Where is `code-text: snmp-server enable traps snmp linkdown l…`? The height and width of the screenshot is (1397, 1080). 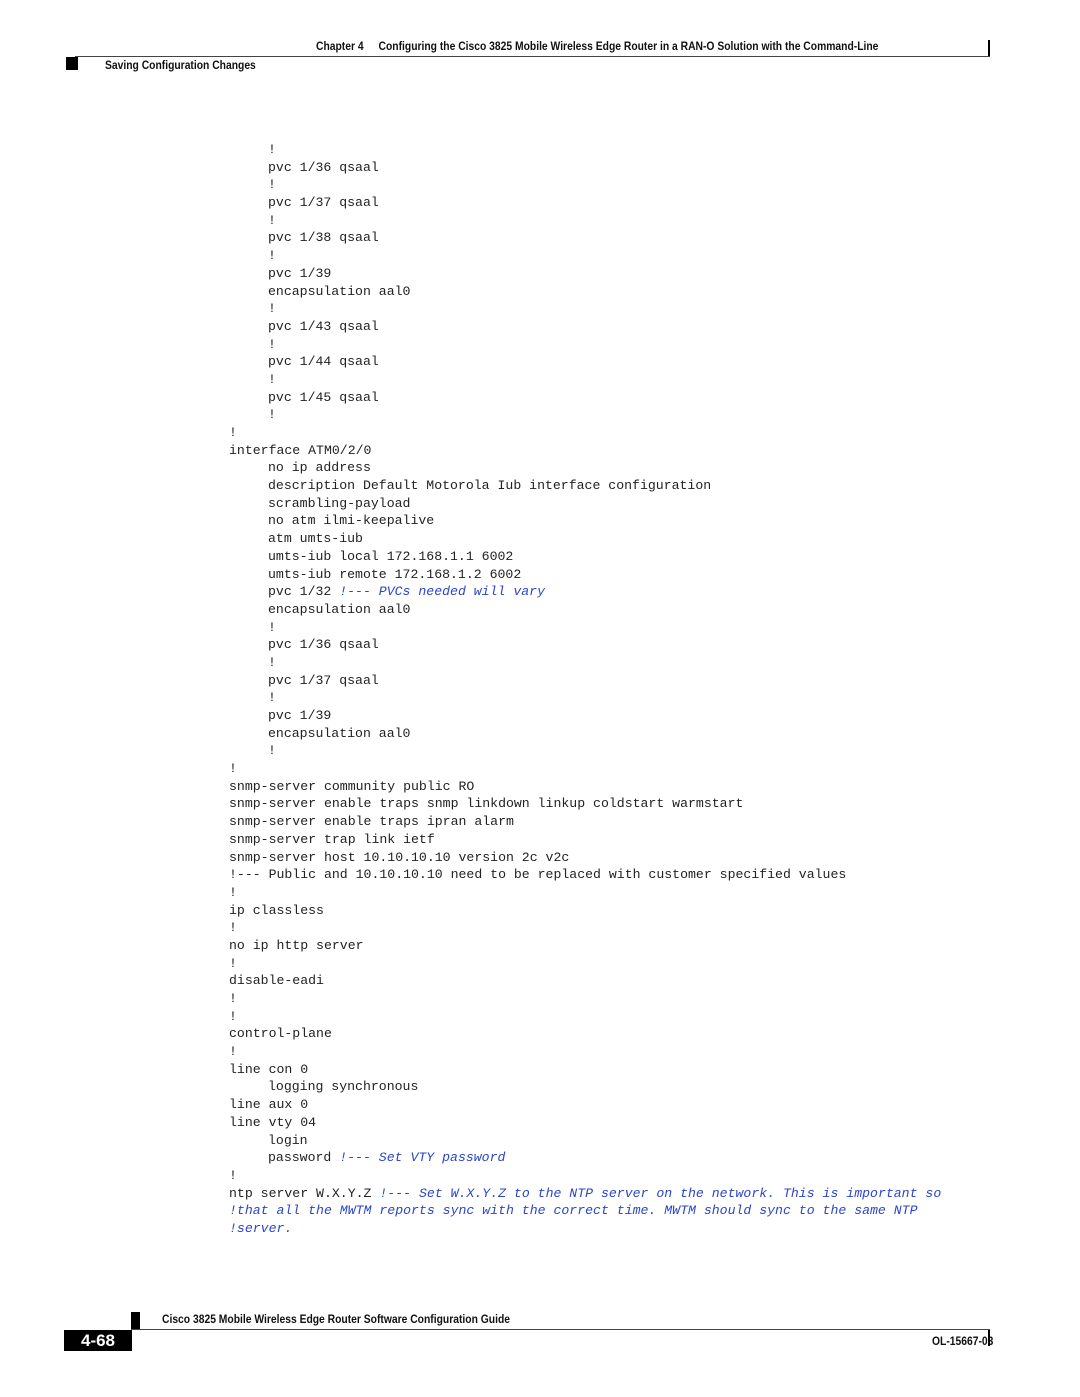
code-text: snmp-server enable traps snmp linkdown l… is located at coordinates (486, 804).